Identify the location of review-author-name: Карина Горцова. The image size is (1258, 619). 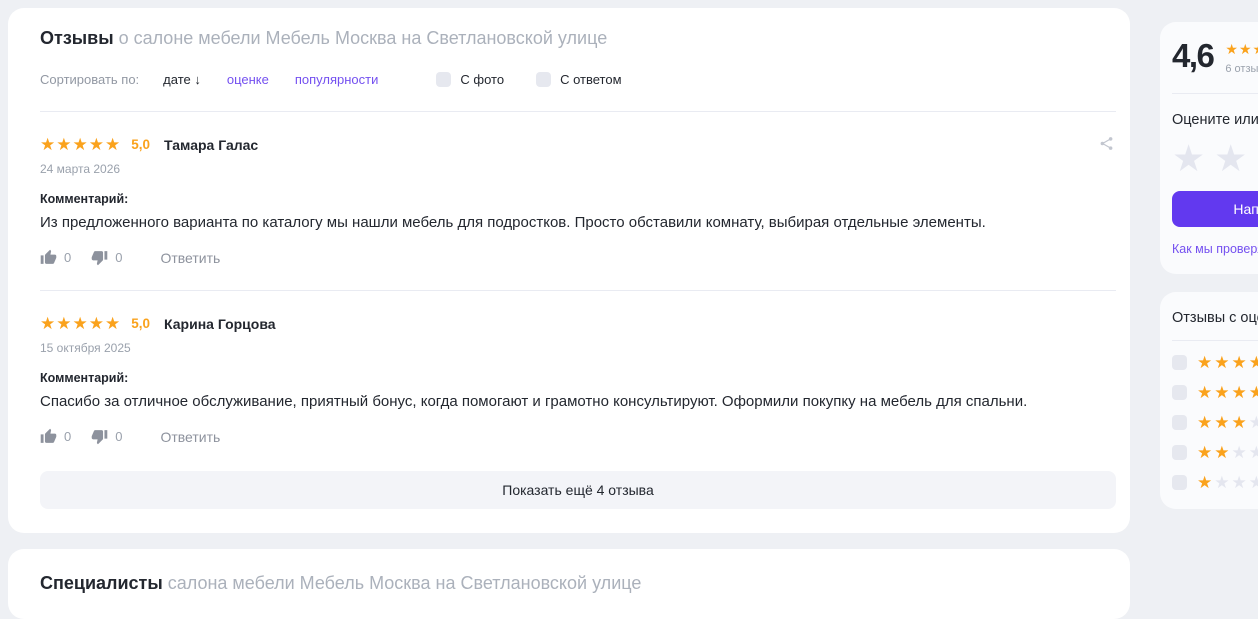
(220, 323).